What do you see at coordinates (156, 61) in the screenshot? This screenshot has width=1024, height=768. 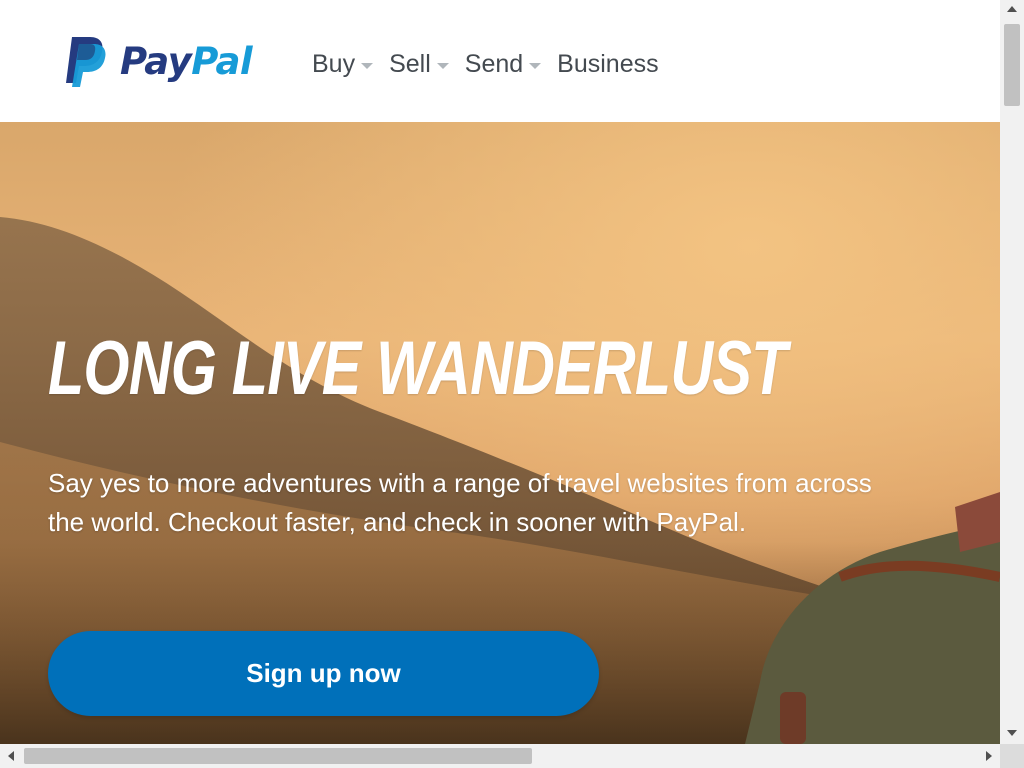 I see `wordmark-pay: Pay` at bounding box center [156, 61].